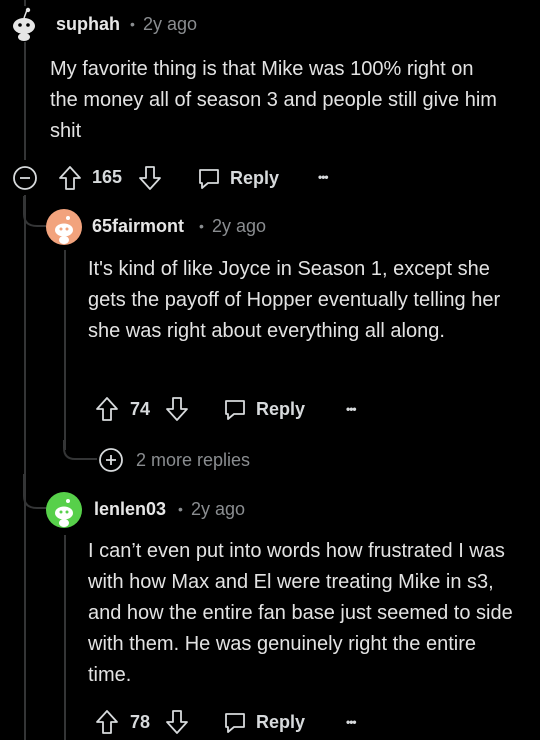 Image resolution: width=540 pixels, height=740 pixels. What do you see at coordinates (111, 460) in the screenshot?
I see `plus-circle-icon` at bounding box center [111, 460].